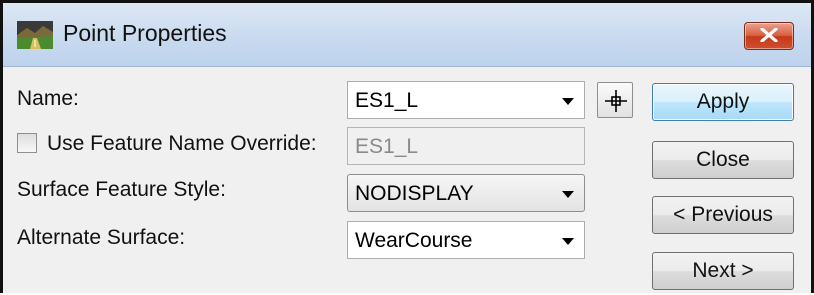 The image size is (814, 295). What do you see at coordinates (387, 100) in the screenshot?
I see `name-value: ES1_L` at bounding box center [387, 100].